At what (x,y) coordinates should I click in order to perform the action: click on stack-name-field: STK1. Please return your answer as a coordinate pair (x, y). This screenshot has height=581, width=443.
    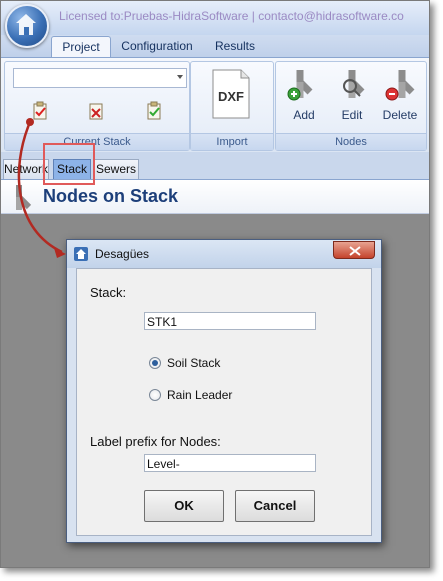
    Looking at the image, I should click on (230, 321).